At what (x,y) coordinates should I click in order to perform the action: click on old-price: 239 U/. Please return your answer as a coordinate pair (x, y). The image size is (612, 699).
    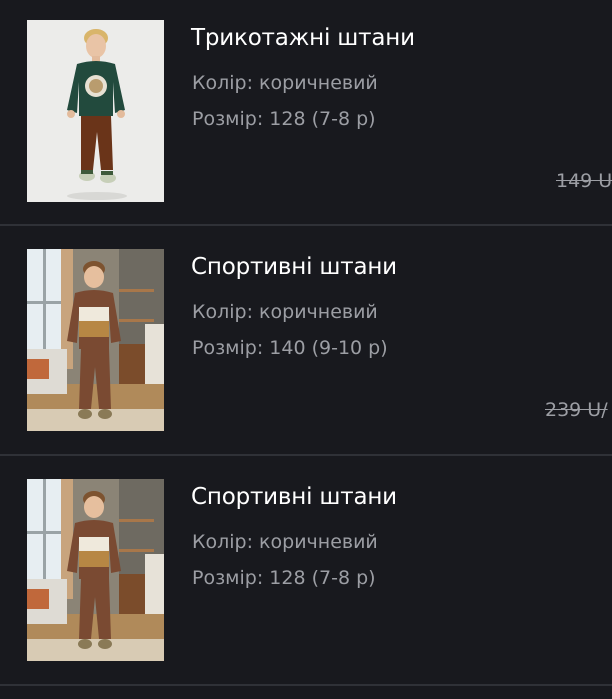
    Looking at the image, I should click on (576, 410).